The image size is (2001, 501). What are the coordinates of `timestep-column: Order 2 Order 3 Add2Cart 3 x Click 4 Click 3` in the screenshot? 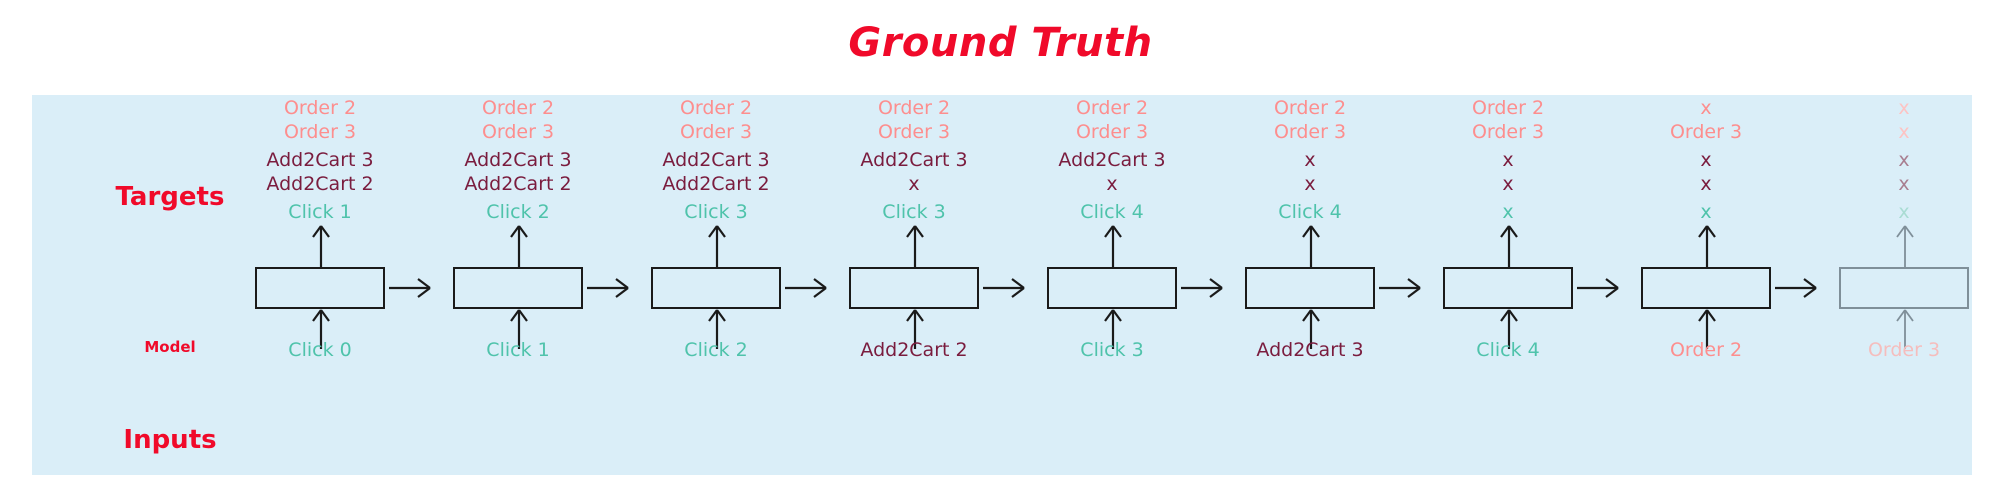 It's located at (1135, 285).